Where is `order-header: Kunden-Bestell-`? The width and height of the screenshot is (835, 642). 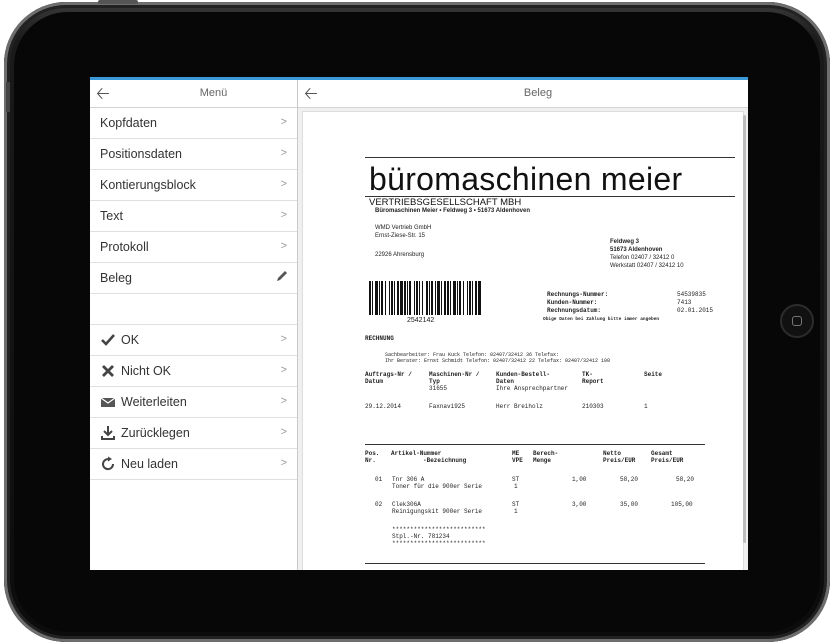 order-header: Kunden-Bestell- is located at coordinates (523, 374).